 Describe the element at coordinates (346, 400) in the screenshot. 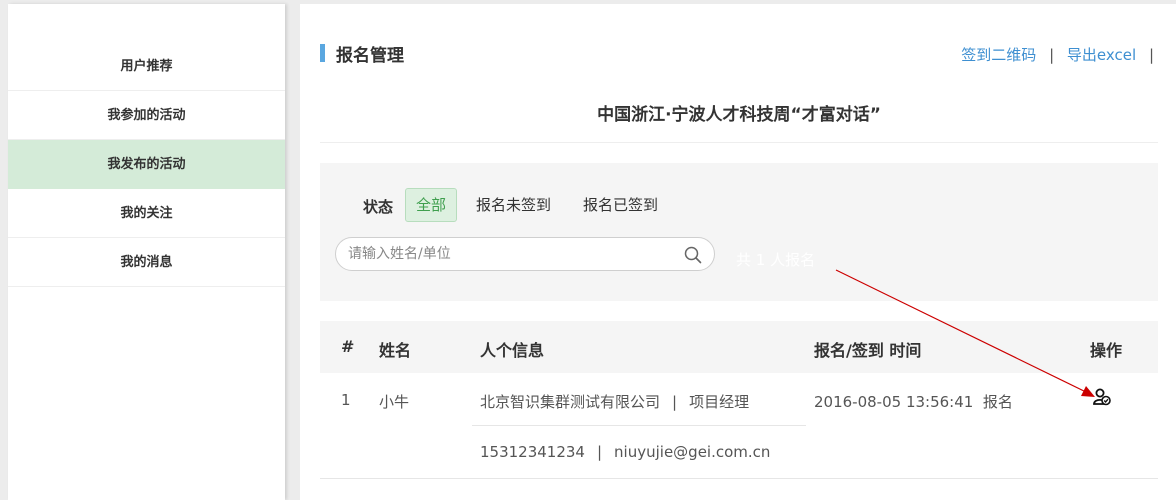

I see `row-index: 1` at that location.